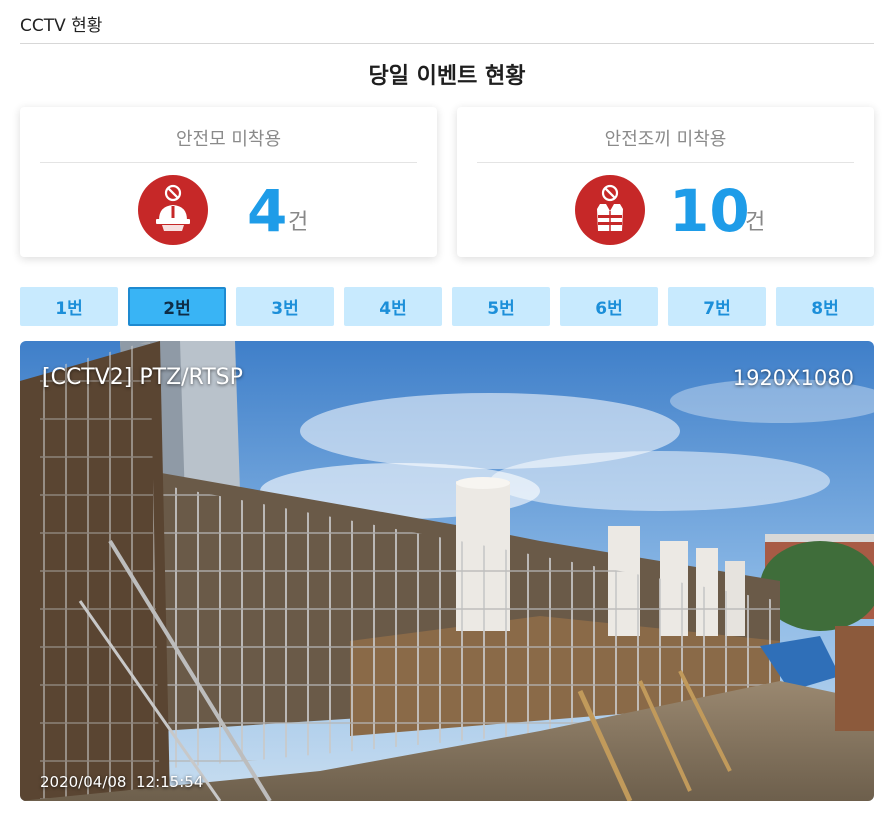 The height and width of the screenshot is (819, 894). Describe the element at coordinates (447, 76) in the screenshot. I see `panel-title: 당일 이벤트 현황` at that location.